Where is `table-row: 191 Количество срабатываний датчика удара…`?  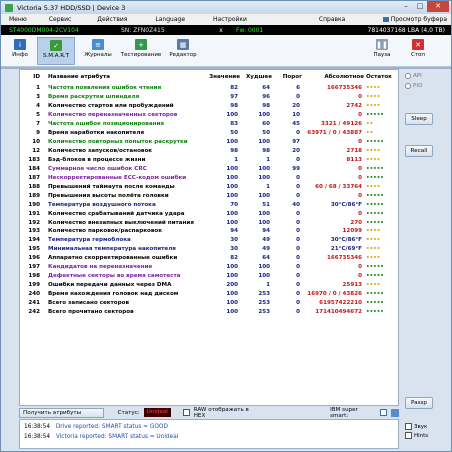
table-row: 191 Количество срабатываний датчика удара… is located at coordinates (209, 213).